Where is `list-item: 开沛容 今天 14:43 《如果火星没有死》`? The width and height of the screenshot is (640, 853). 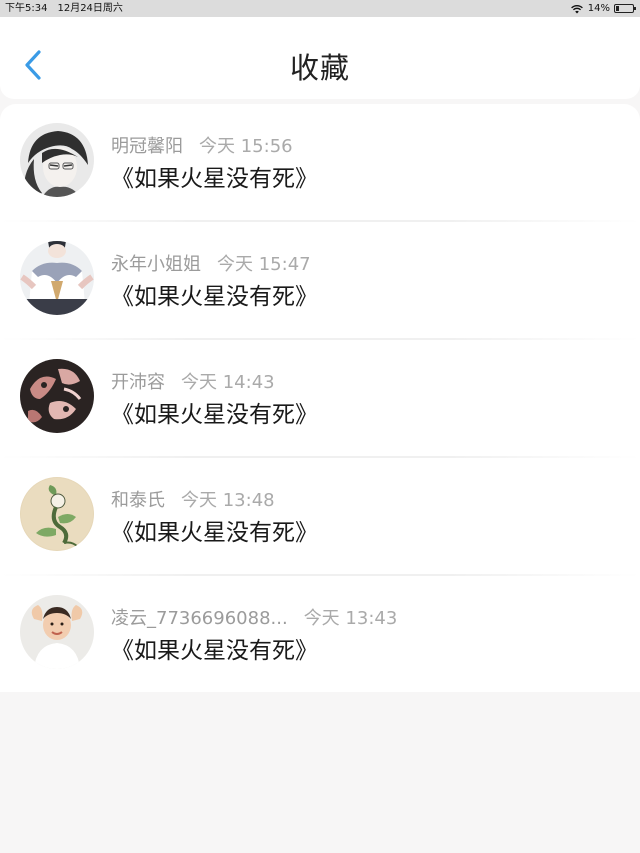 list-item: 开沛容 今天 14:43 《如果火星没有死》 is located at coordinates (320, 399).